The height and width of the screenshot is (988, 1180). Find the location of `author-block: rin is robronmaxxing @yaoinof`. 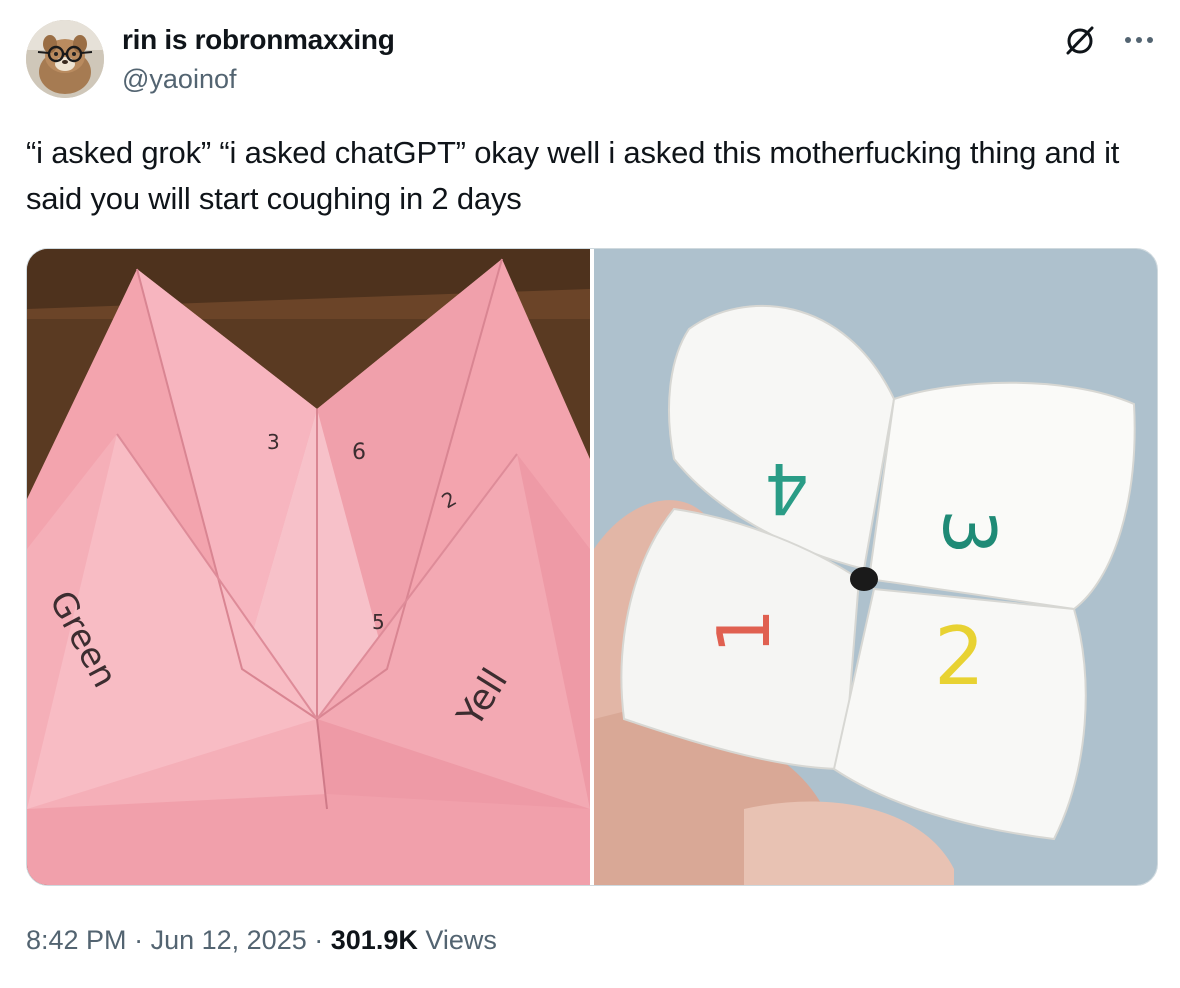

author-block: rin is robronmaxxing @yaoinof is located at coordinates (258, 60).